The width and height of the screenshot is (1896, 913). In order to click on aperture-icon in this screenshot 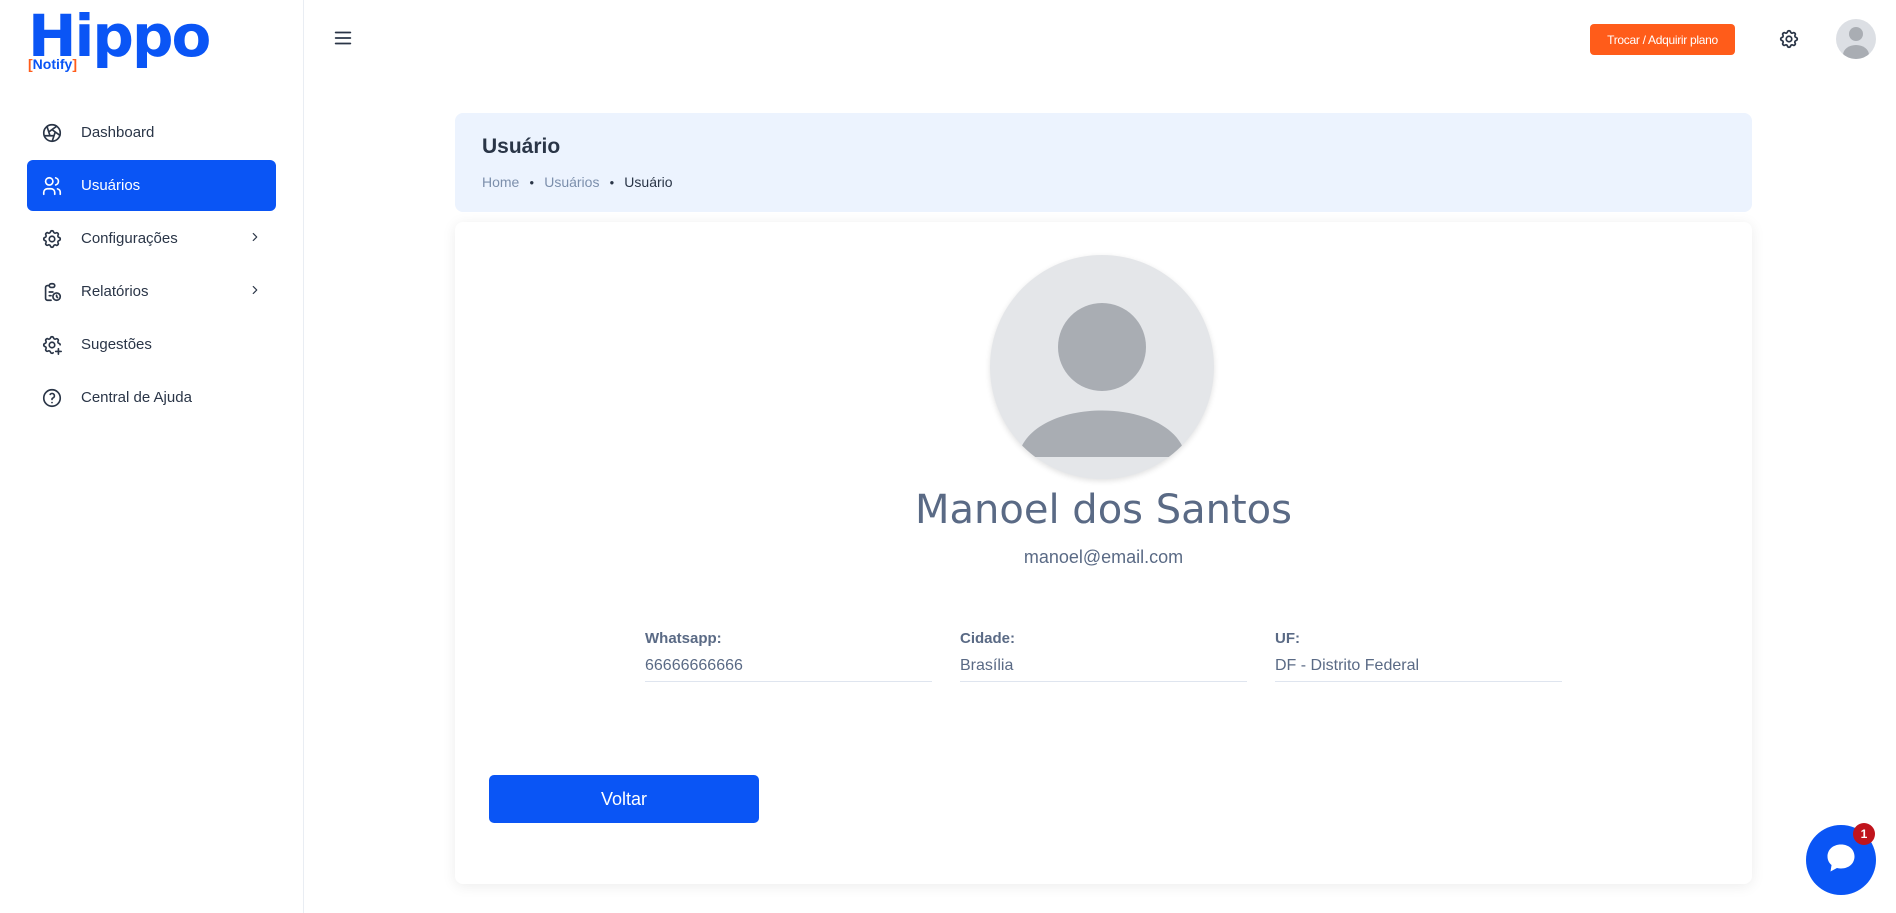, I will do `click(52, 133)`.